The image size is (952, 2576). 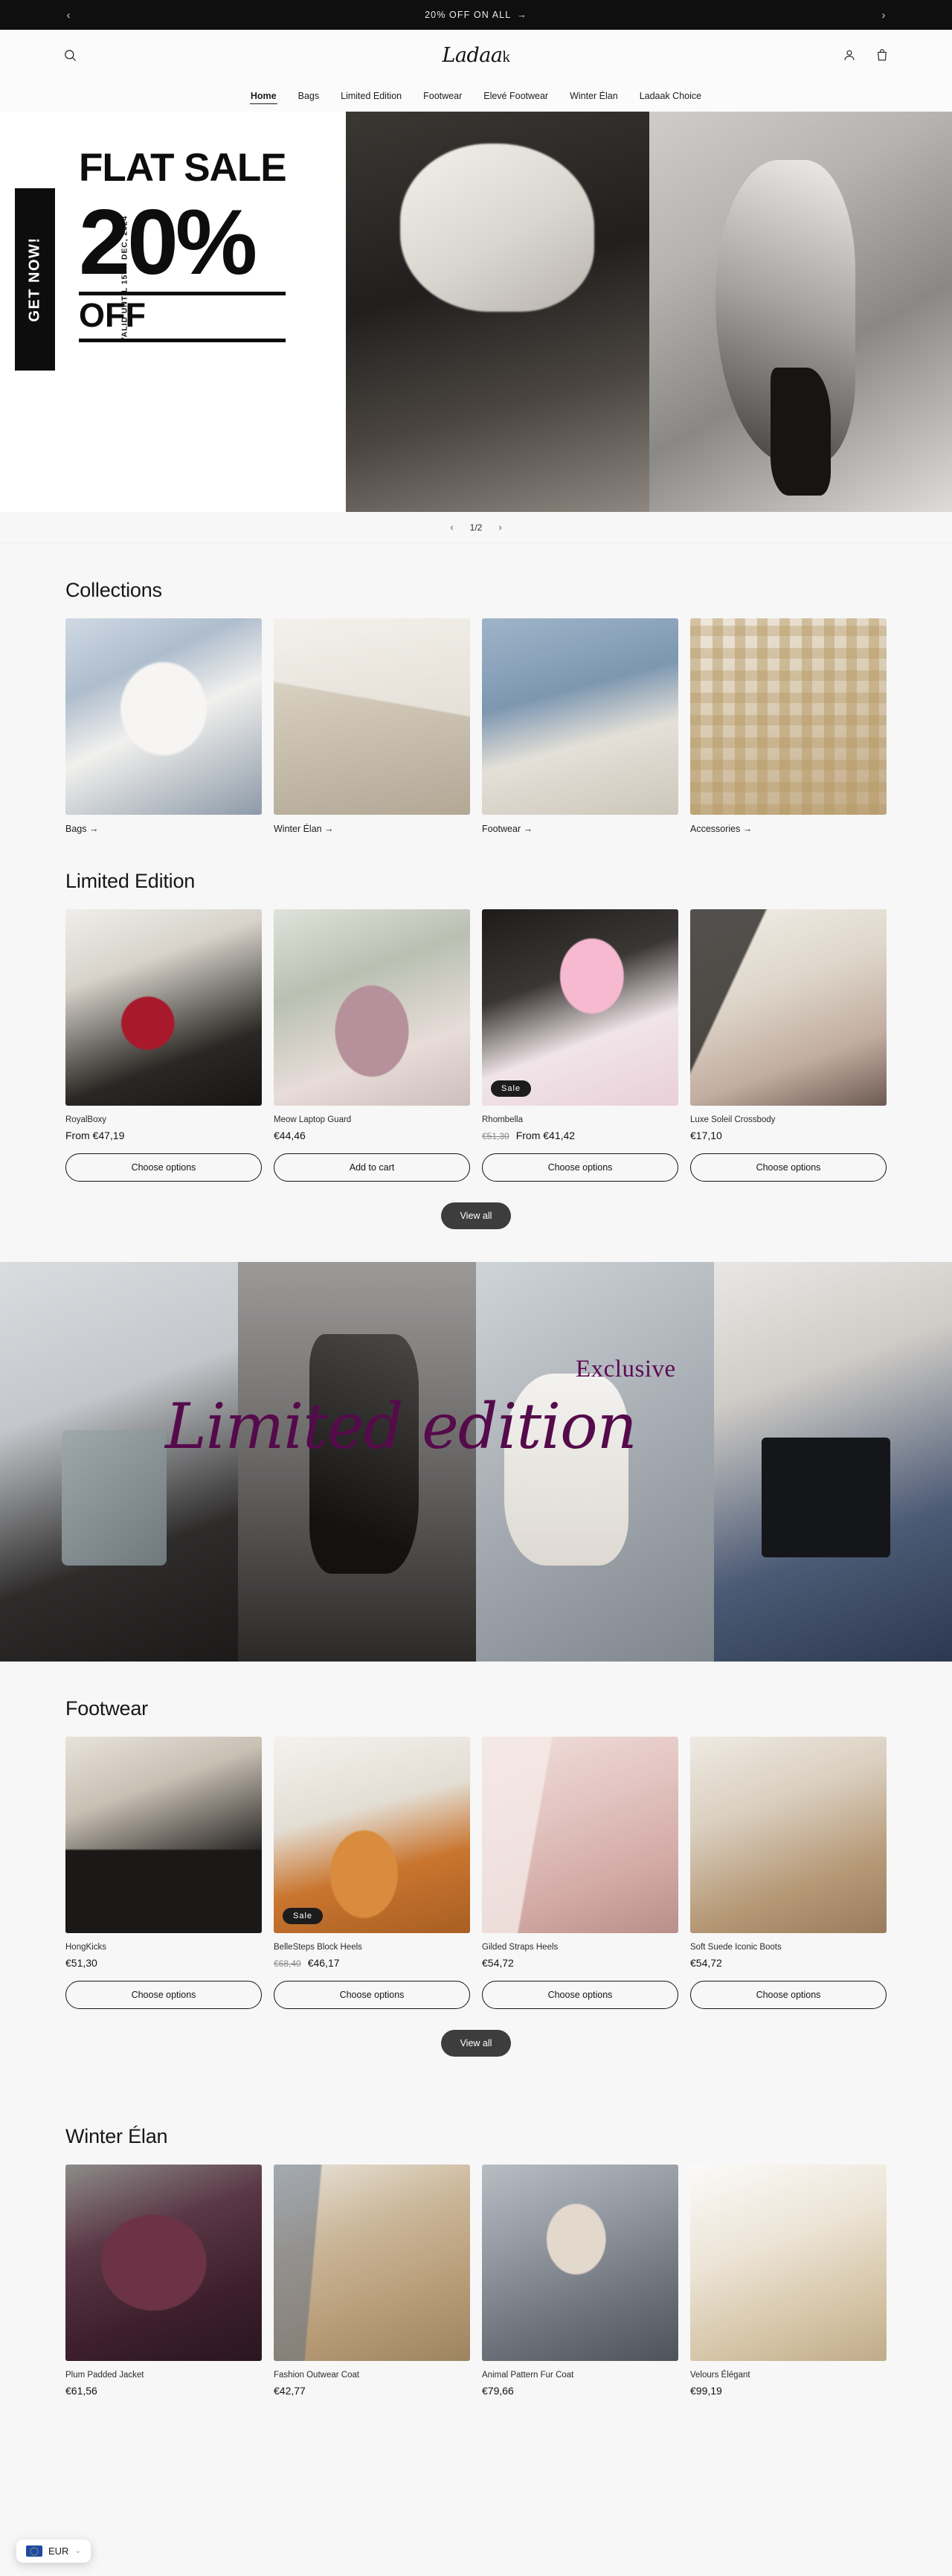 I want to click on nav-item-winter-elan: Winter Élan, so click(x=594, y=96).